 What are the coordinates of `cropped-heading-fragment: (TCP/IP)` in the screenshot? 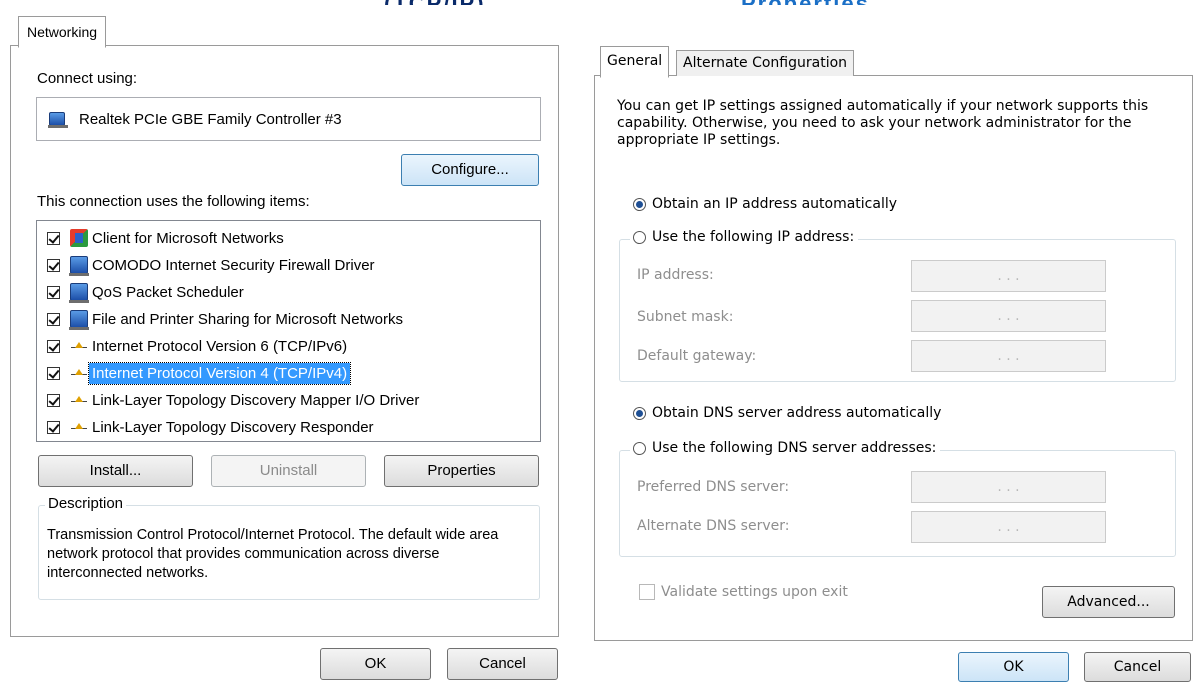 It's located at (435, 2).